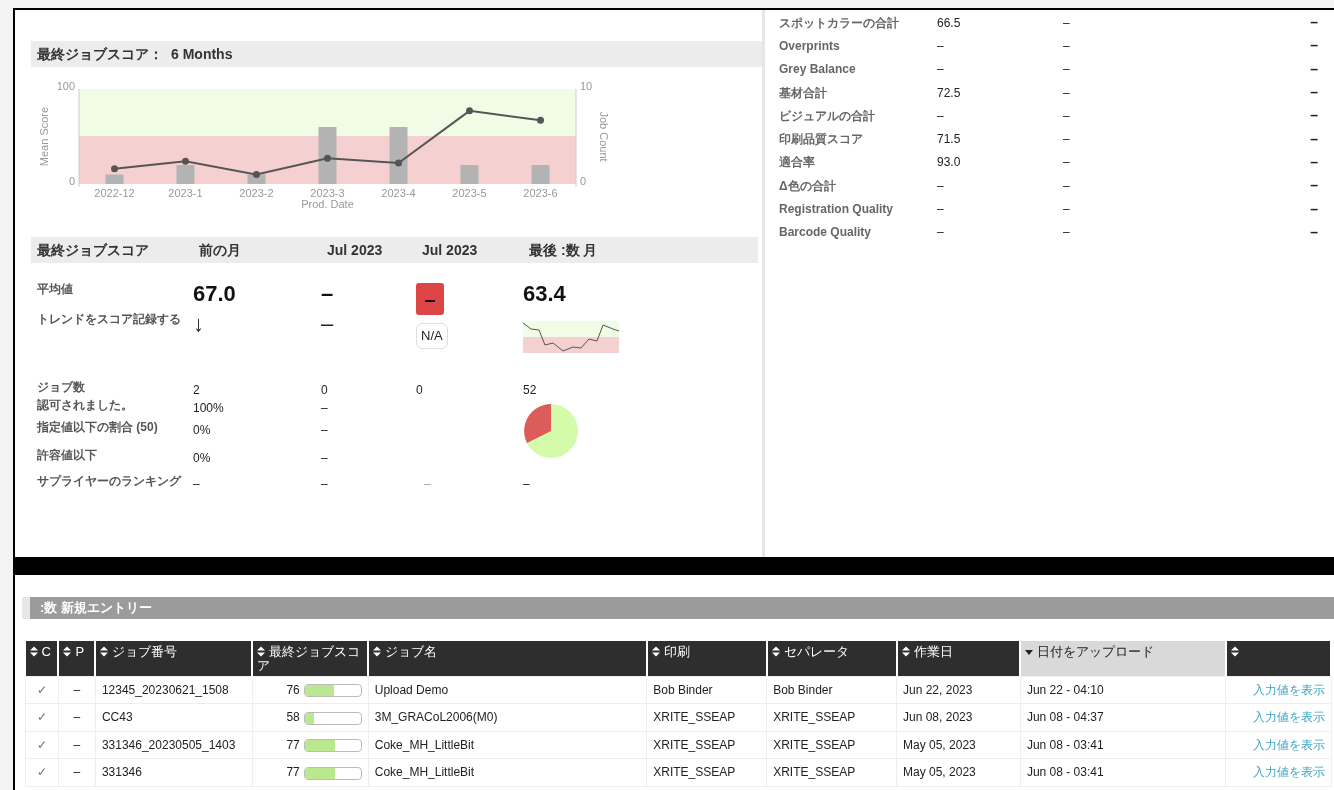 The image size is (1334, 790). Describe the element at coordinates (706, 658) in the screenshot. I see `column-header: 印刷` at that location.